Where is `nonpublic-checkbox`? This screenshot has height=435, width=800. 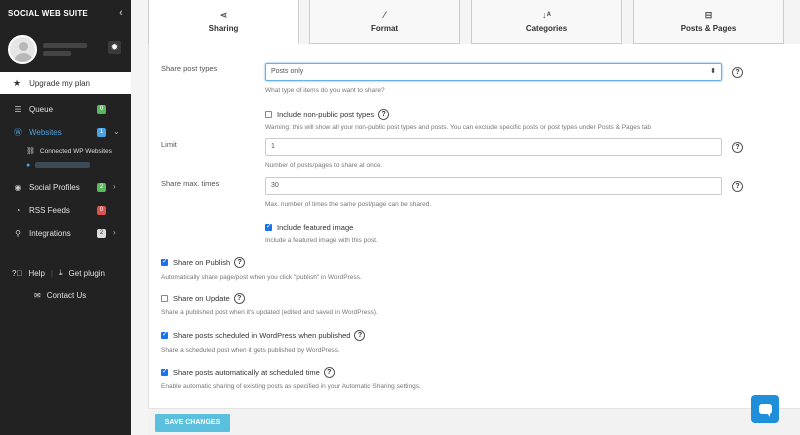
nonpublic-checkbox is located at coordinates (268, 114).